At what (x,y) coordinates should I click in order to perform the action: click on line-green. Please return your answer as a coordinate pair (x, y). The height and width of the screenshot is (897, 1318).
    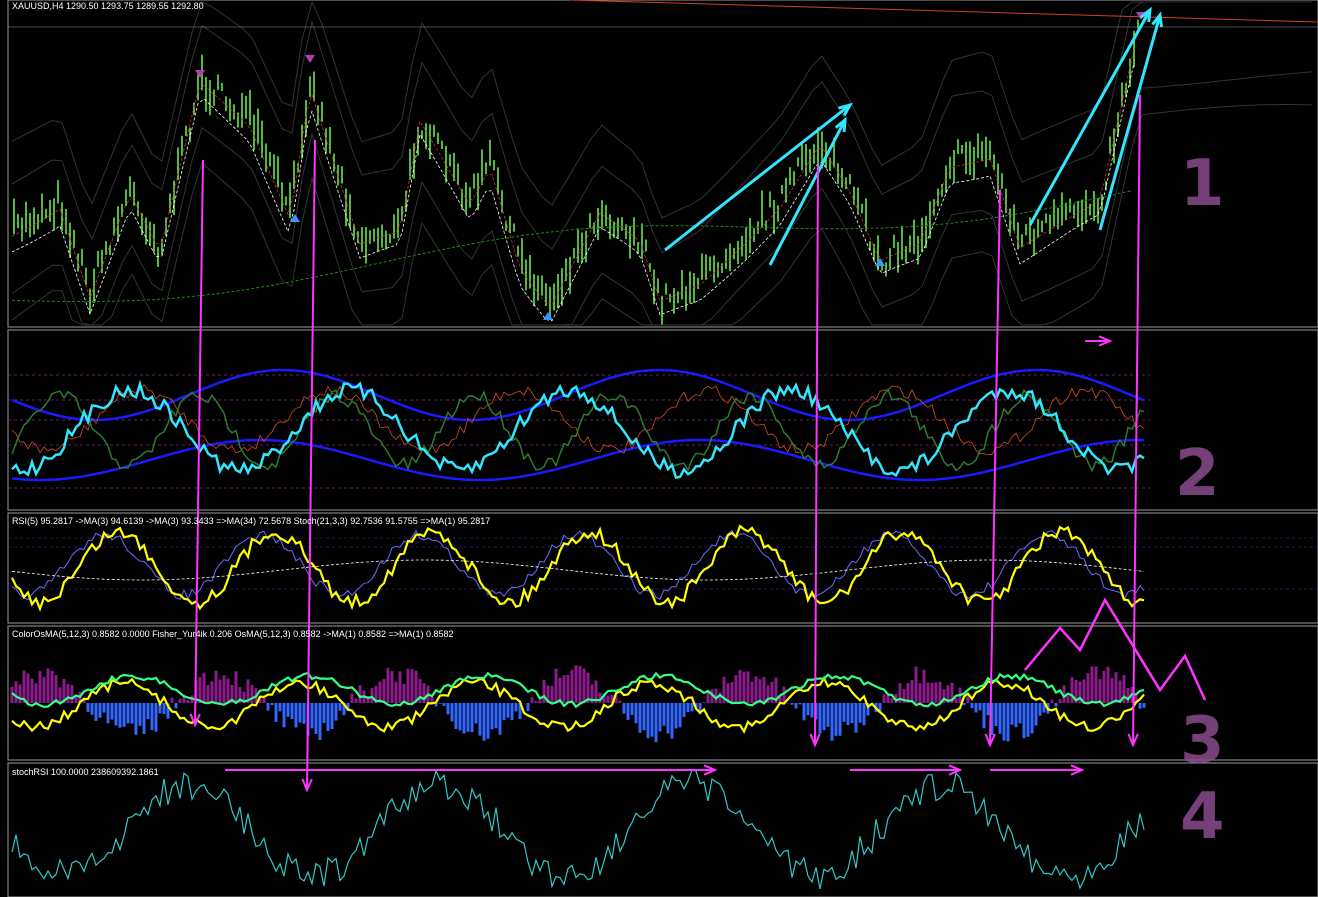
    Looking at the image, I should click on (578, 430).